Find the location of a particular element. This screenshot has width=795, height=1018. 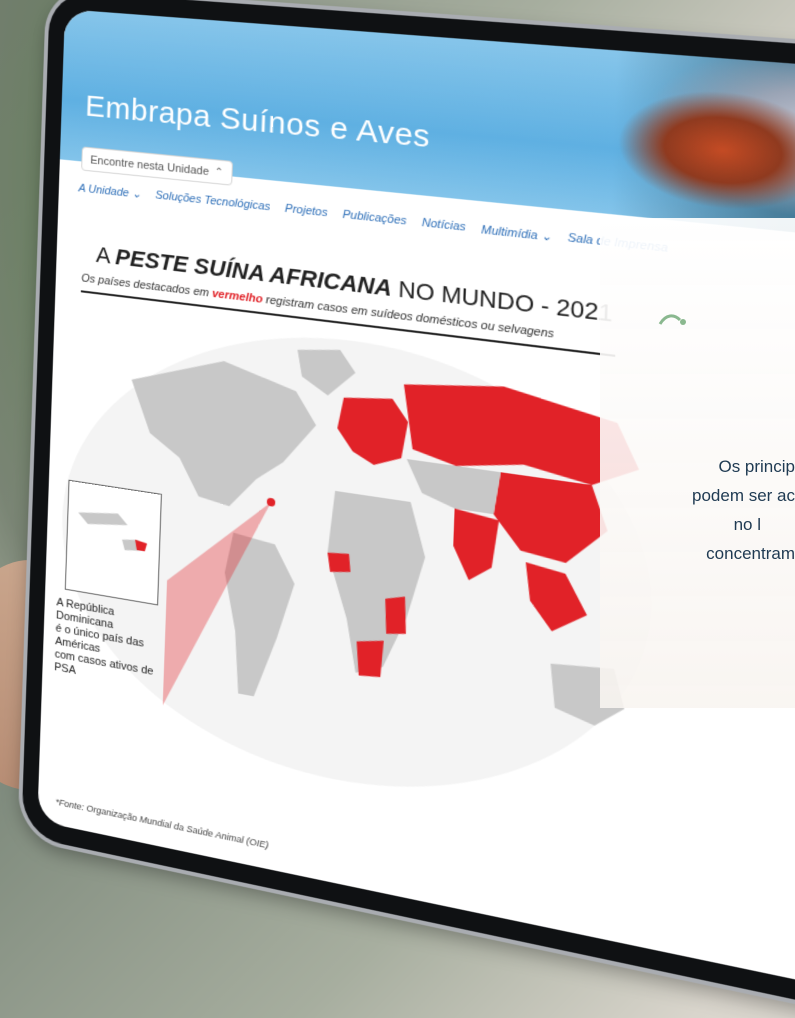

overlay-paragraph: Os princip podem ser ac no l concentram is located at coordinates (695, 510).